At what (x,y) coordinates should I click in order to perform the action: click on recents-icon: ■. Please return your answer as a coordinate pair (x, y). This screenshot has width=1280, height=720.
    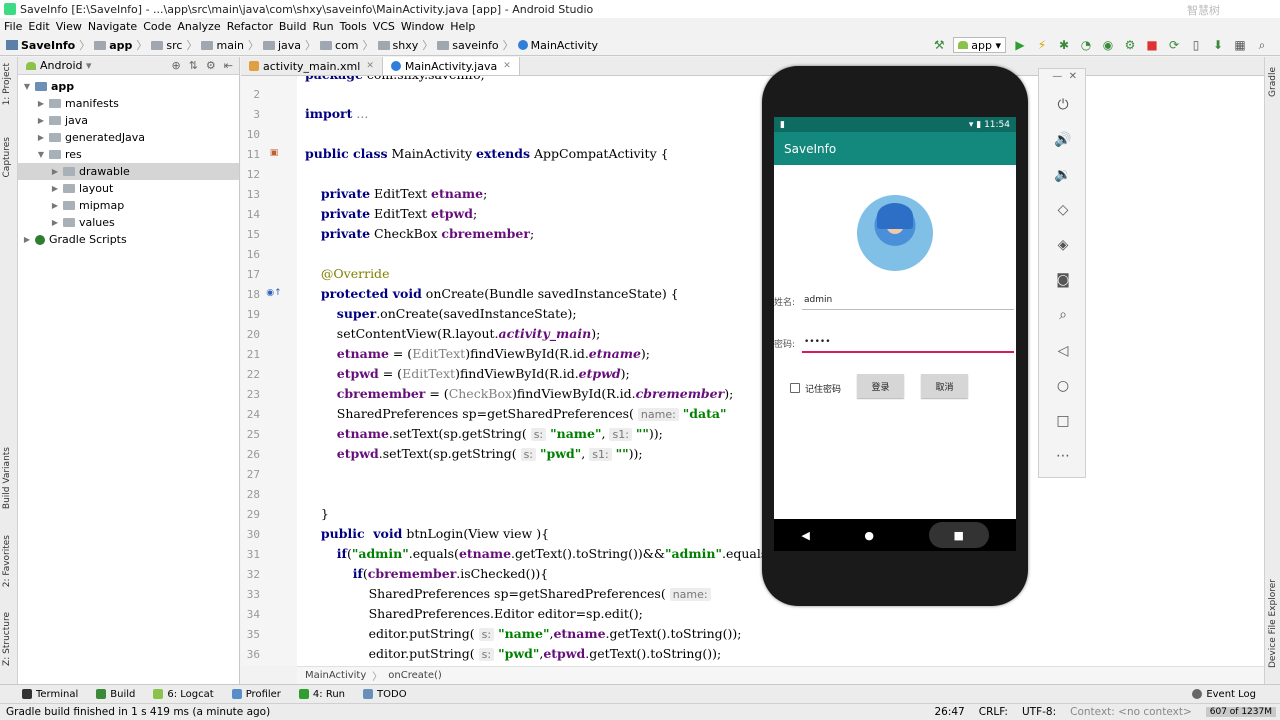
    Looking at the image, I should click on (958, 535).